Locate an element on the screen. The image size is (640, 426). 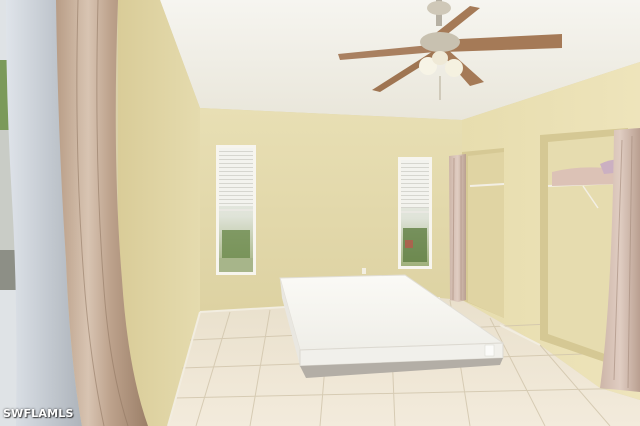
window-right is located at coordinates (415, 213).